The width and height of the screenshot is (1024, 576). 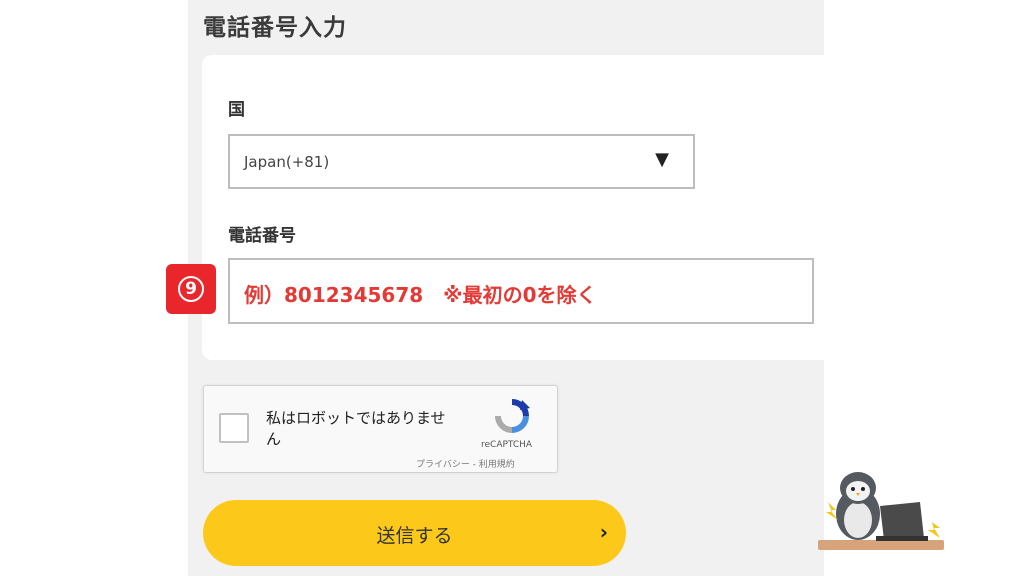 I want to click on step-badge: 9, so click(x=191, y=289).